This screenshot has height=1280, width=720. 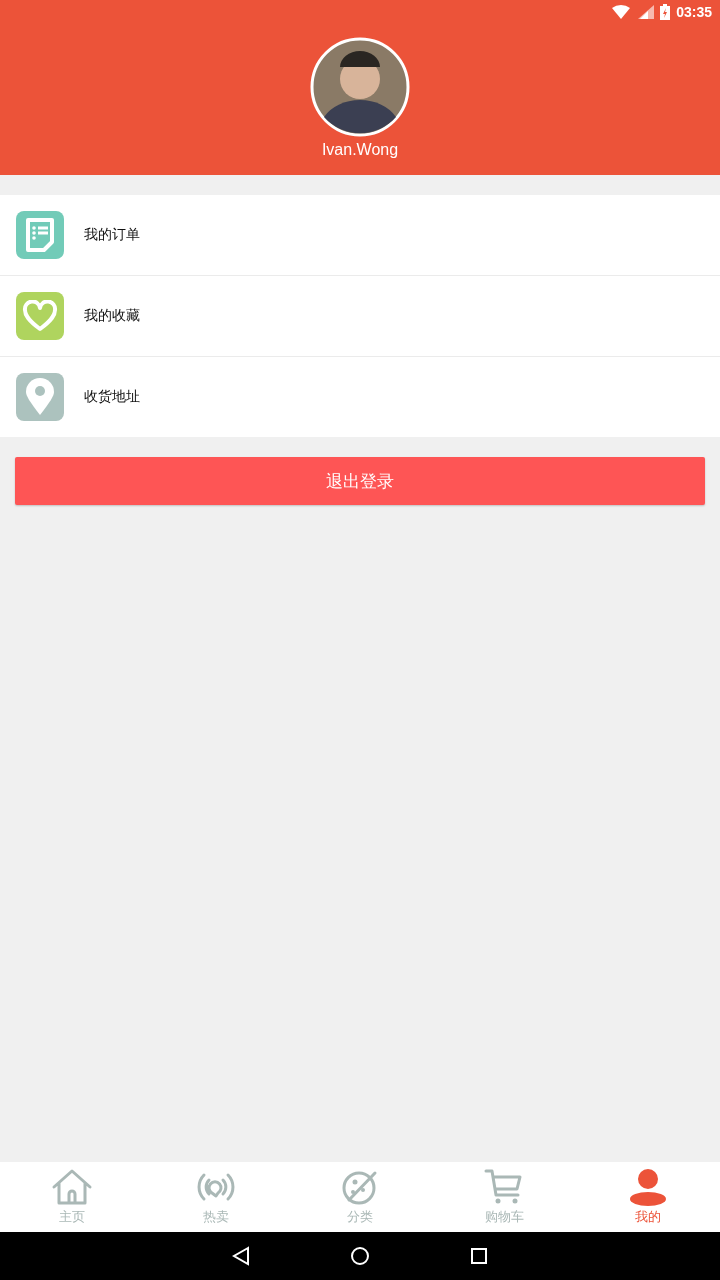 What do you see at coordinates (479, 1256) in the screenshot?
I see `recents-icon` at bounding box center [479, 1256].